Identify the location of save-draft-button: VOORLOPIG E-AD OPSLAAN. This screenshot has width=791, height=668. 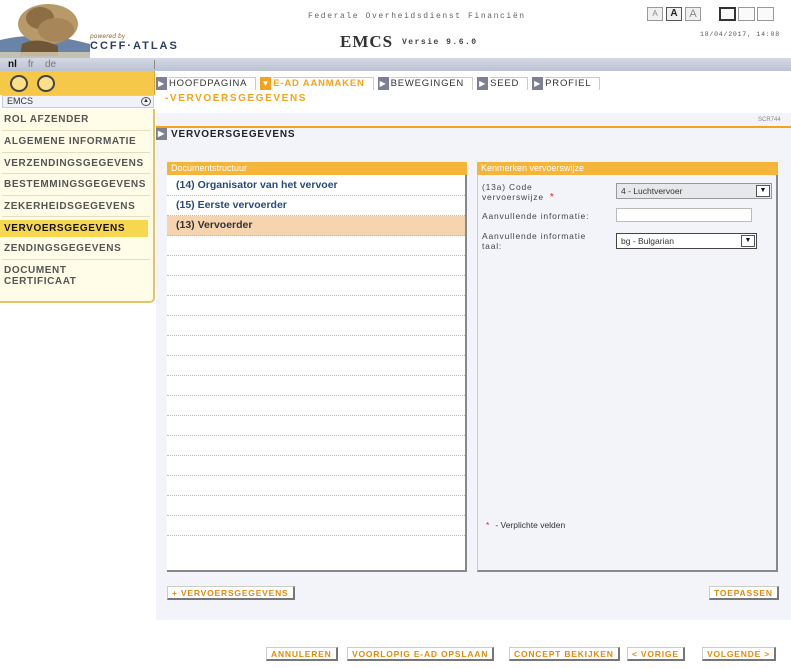
(421, 654).